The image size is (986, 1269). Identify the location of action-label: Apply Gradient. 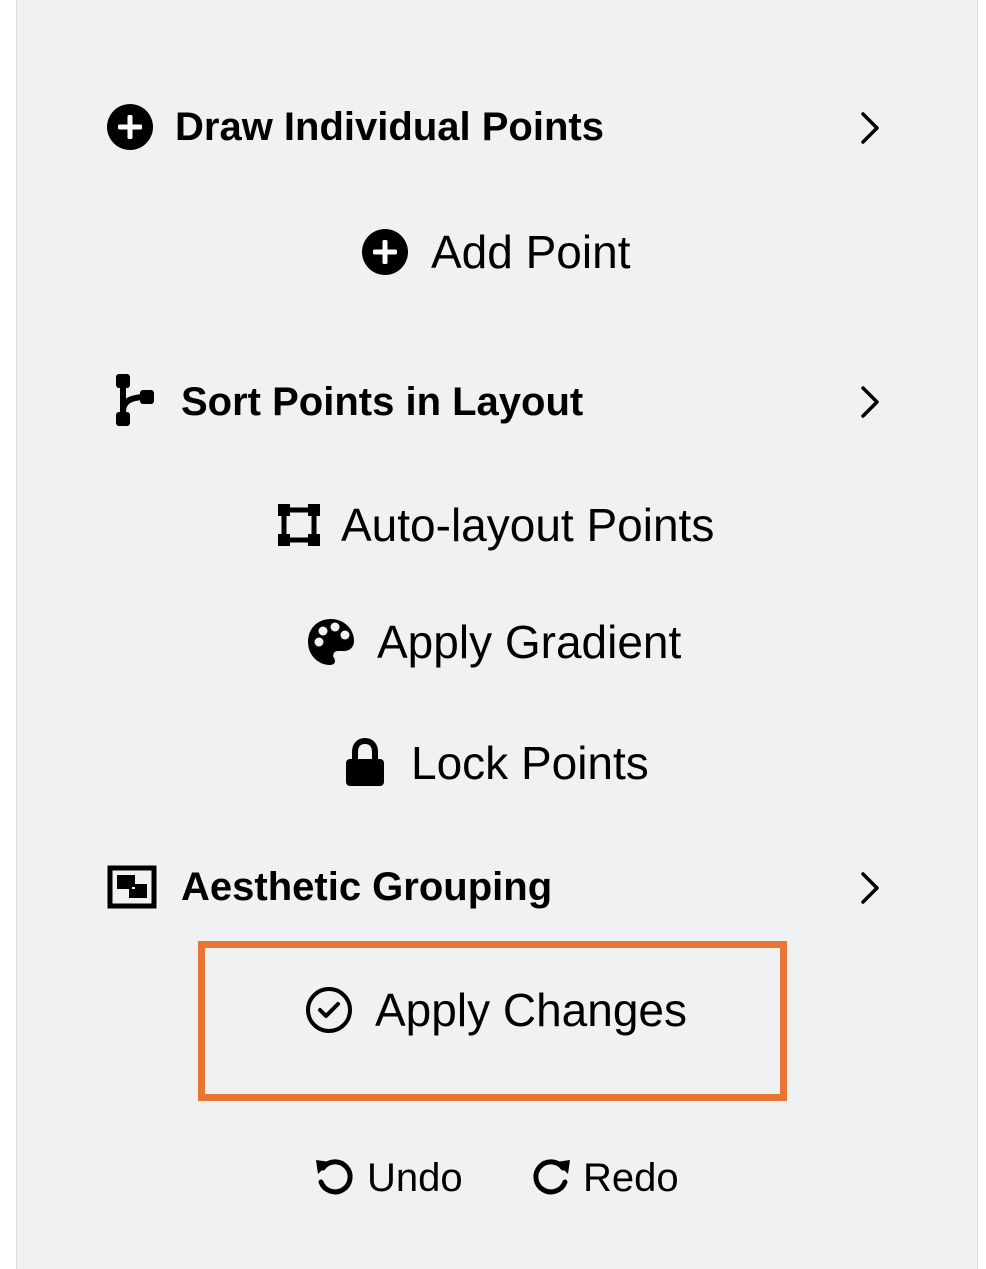
(529, 642).